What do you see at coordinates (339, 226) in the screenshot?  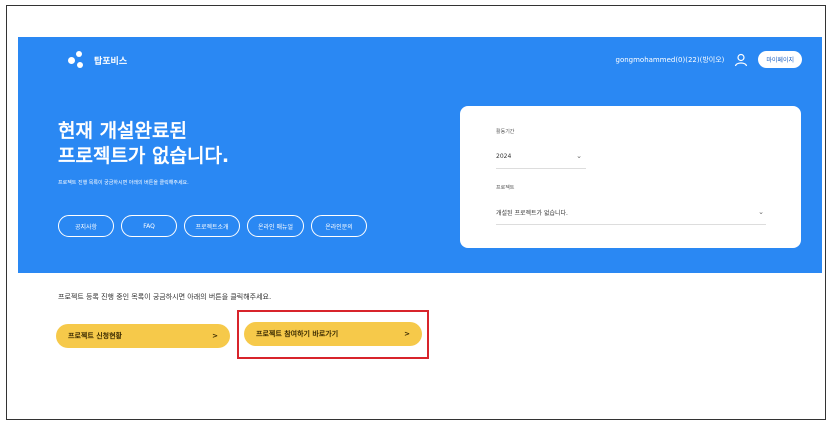 I see `pill-online-inquiry: 온라인문의` at bounding box center [339, 226].